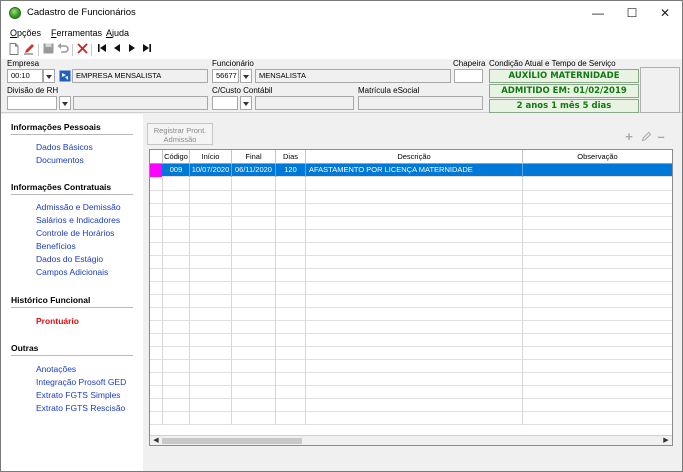  Describe the element at coordinates (665, 13) in the screenshot. I see `close-button: ✕` at that location.